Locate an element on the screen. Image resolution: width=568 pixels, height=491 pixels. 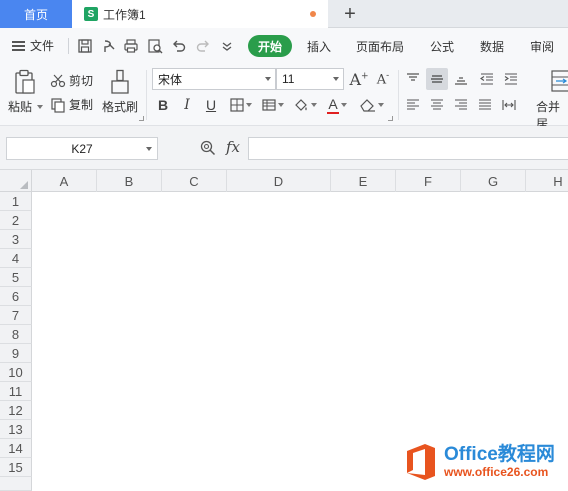
menu-tab-formulas: 公式 is located at coordinates (442, 46).